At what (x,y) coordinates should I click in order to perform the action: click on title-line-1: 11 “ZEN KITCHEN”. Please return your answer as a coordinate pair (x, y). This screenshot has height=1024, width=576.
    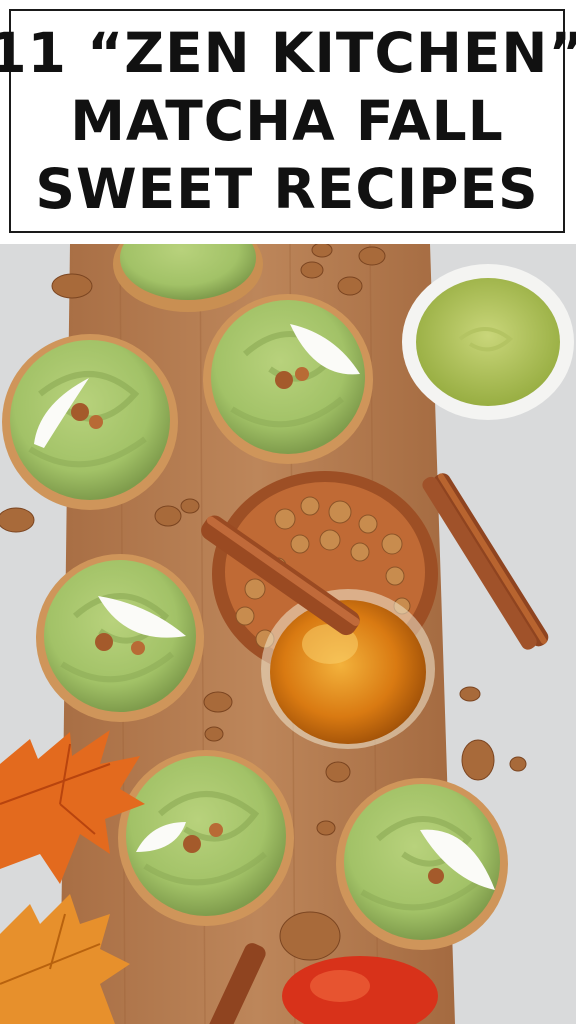
    Looking at the image, I should click on (288, 53).